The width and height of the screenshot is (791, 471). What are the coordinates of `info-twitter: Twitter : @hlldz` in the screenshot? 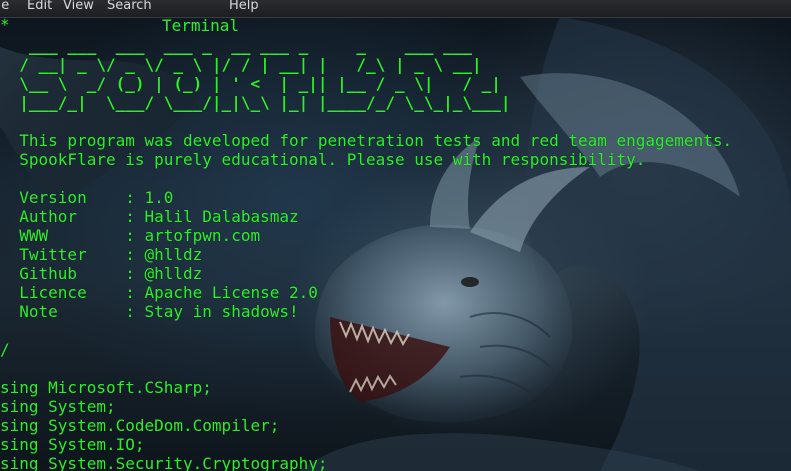 It's located at (101, 254).